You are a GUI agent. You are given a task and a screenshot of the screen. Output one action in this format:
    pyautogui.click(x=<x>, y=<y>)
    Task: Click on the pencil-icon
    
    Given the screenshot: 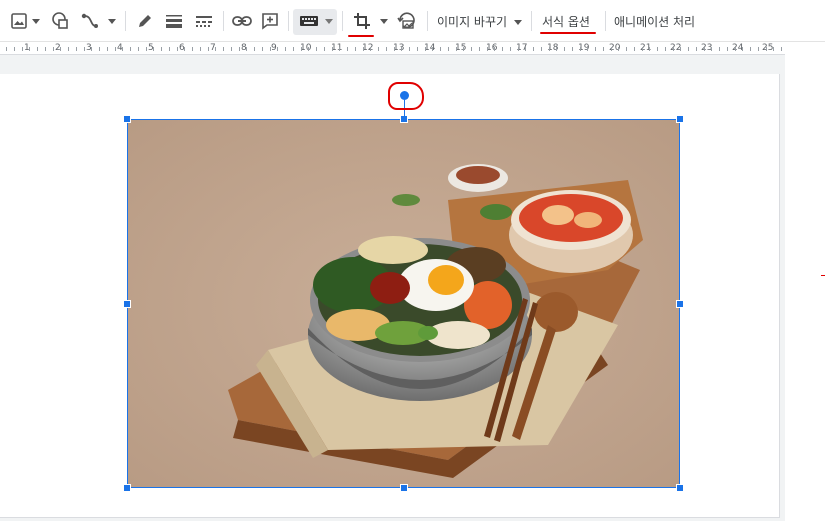 What is the action you would take?
    pyautogui.click(x=145, y=21)
    